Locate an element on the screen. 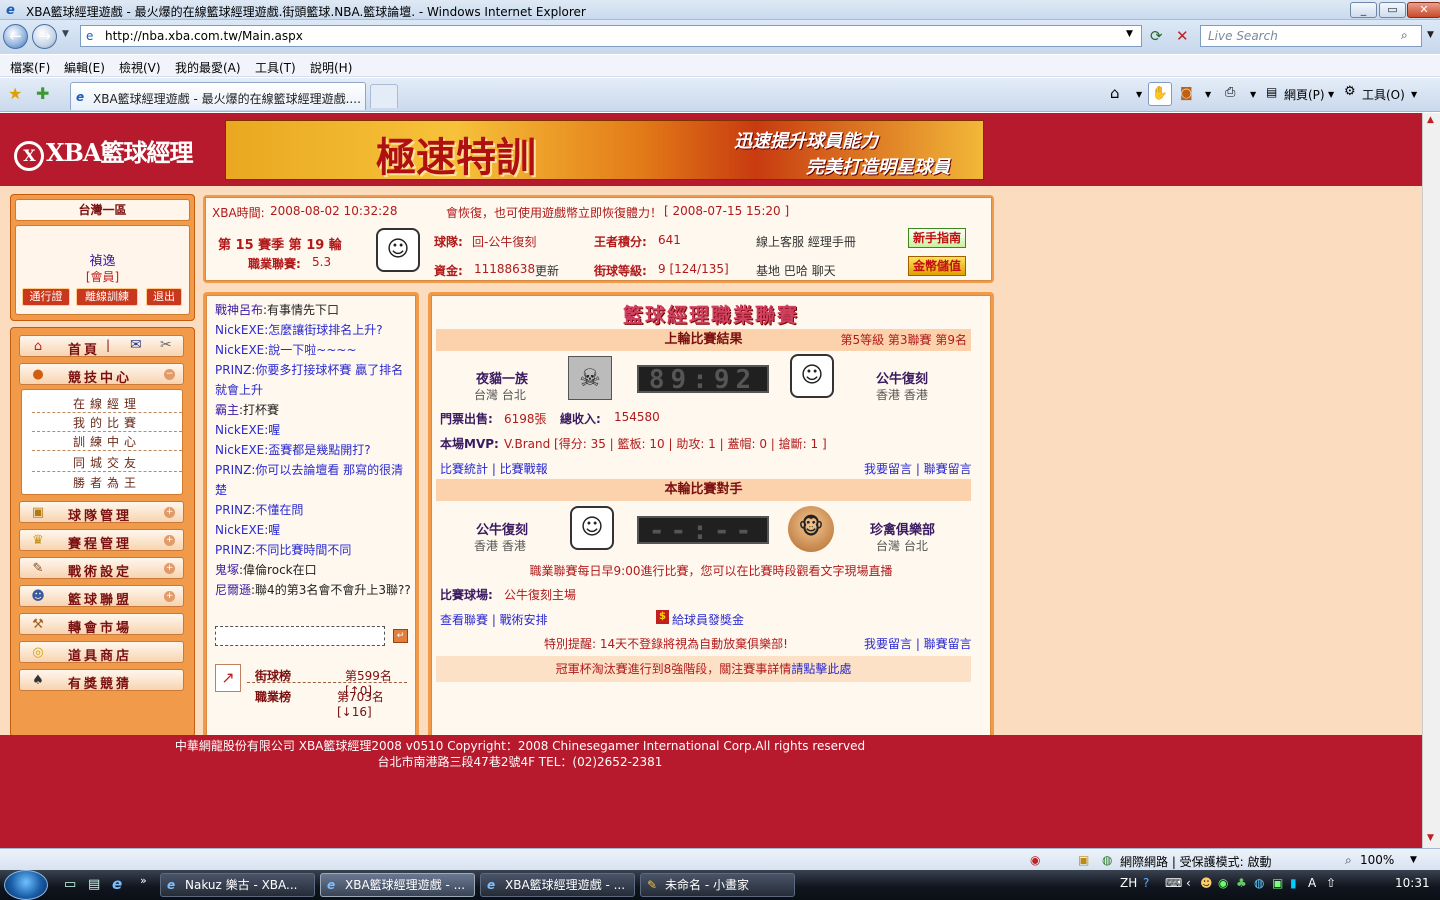  history-dropdown-icon: ▼ is located at coordinates (65, 34).